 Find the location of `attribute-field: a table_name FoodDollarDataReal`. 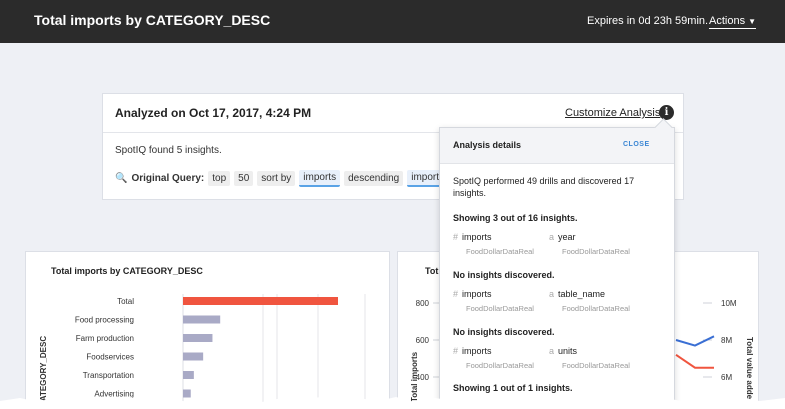

attribute-field: a table_name FoodDollarDataReal is located at coordinates (589, 301).